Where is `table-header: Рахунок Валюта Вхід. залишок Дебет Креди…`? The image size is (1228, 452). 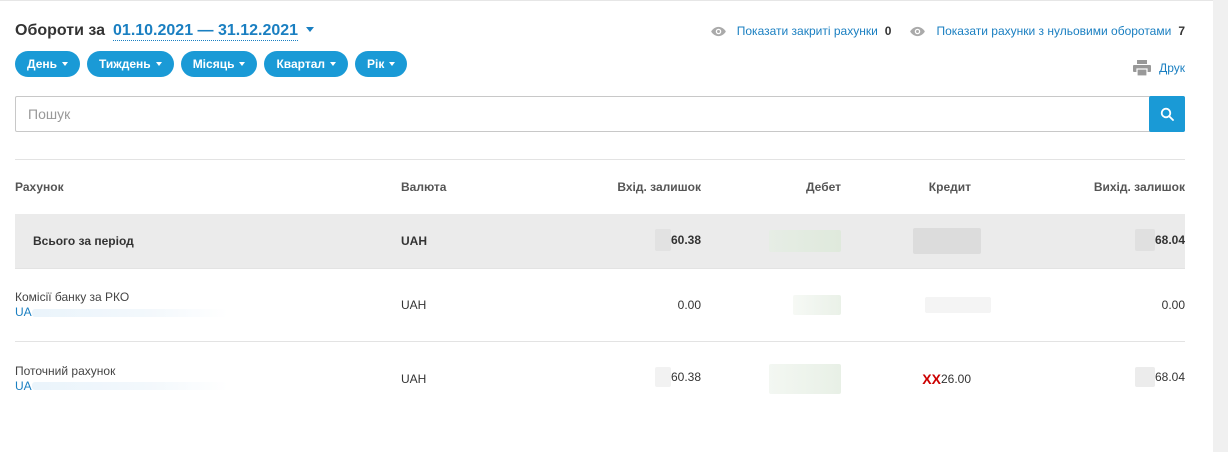 table-header: Рахунок Валюта Вхід. залишок Дебет Креди… is located at coordinates (600, 187).